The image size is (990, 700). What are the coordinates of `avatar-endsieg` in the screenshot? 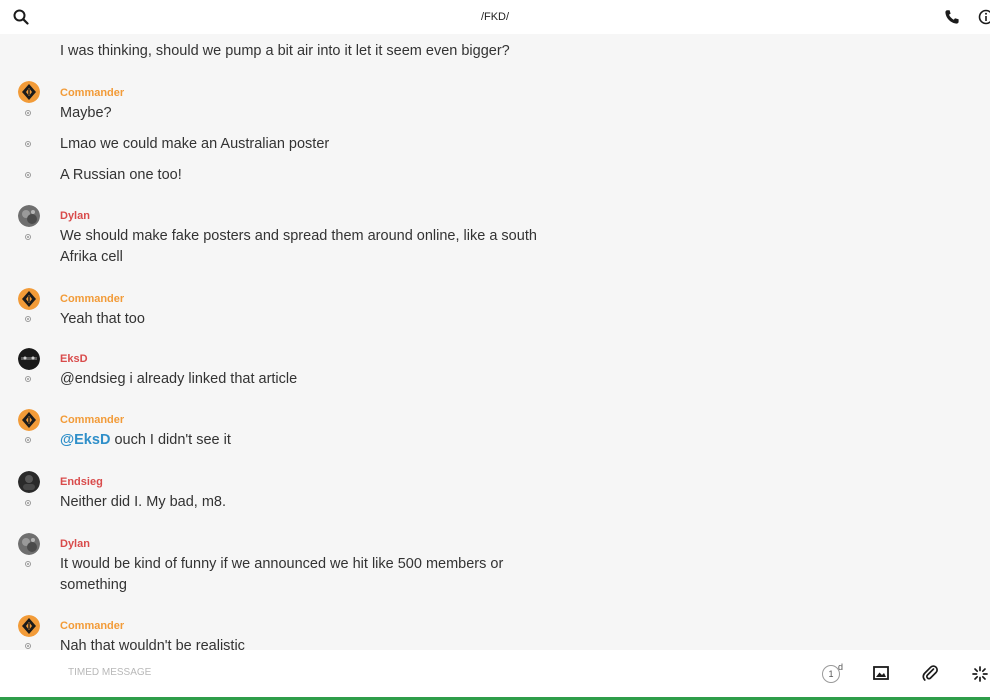 It's located at (29, 482).